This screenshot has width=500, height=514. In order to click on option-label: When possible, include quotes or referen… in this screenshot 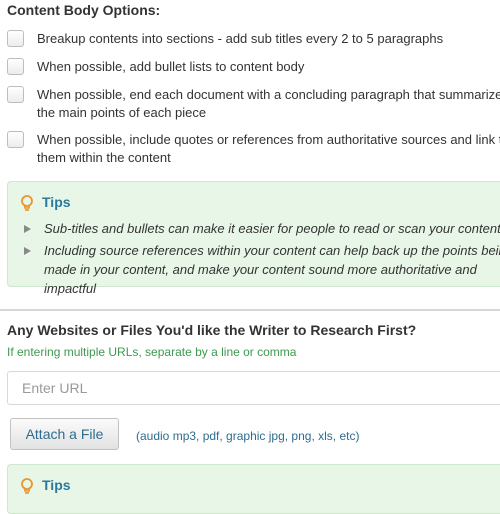, I will do `click(268, 148)`.